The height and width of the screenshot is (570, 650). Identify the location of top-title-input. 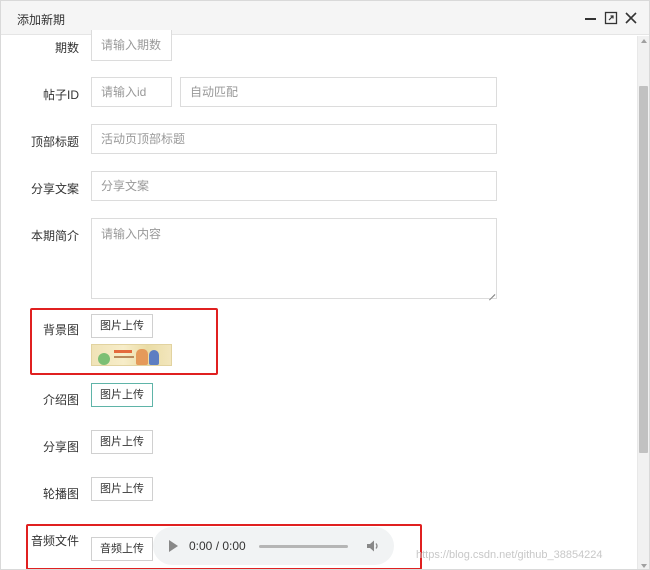
(294, 139).